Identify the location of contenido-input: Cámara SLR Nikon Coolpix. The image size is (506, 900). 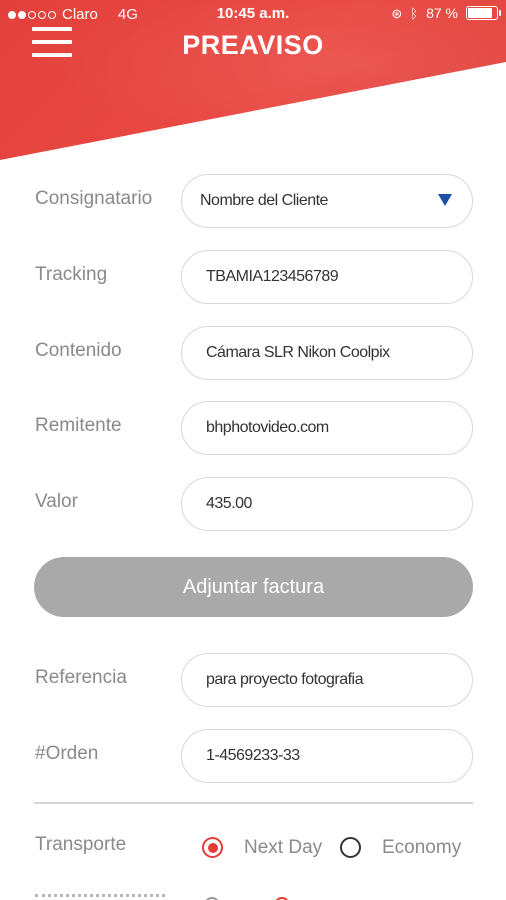
(327, 353).